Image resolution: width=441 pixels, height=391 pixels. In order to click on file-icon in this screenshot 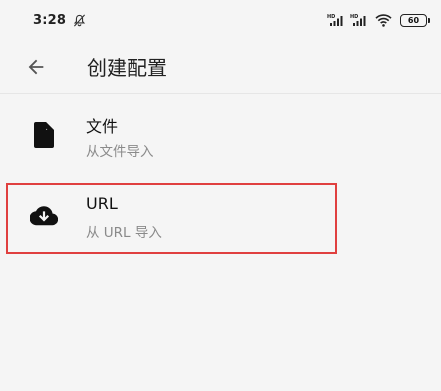, I will do `click(44, 135)`.